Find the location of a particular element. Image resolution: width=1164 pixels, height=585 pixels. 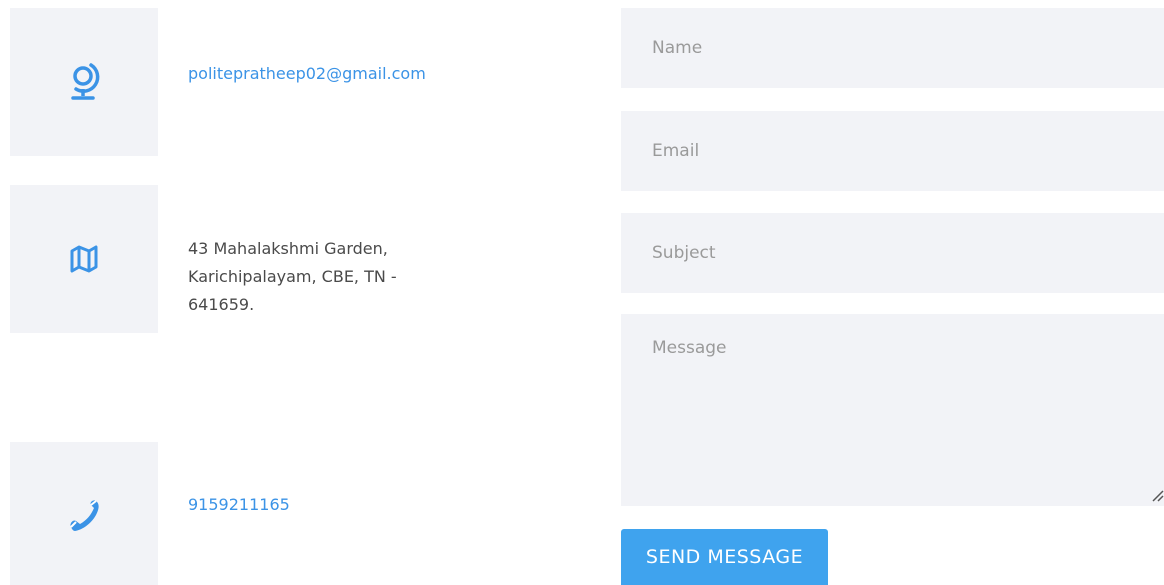

email-input is located at coordinates (892, 151).